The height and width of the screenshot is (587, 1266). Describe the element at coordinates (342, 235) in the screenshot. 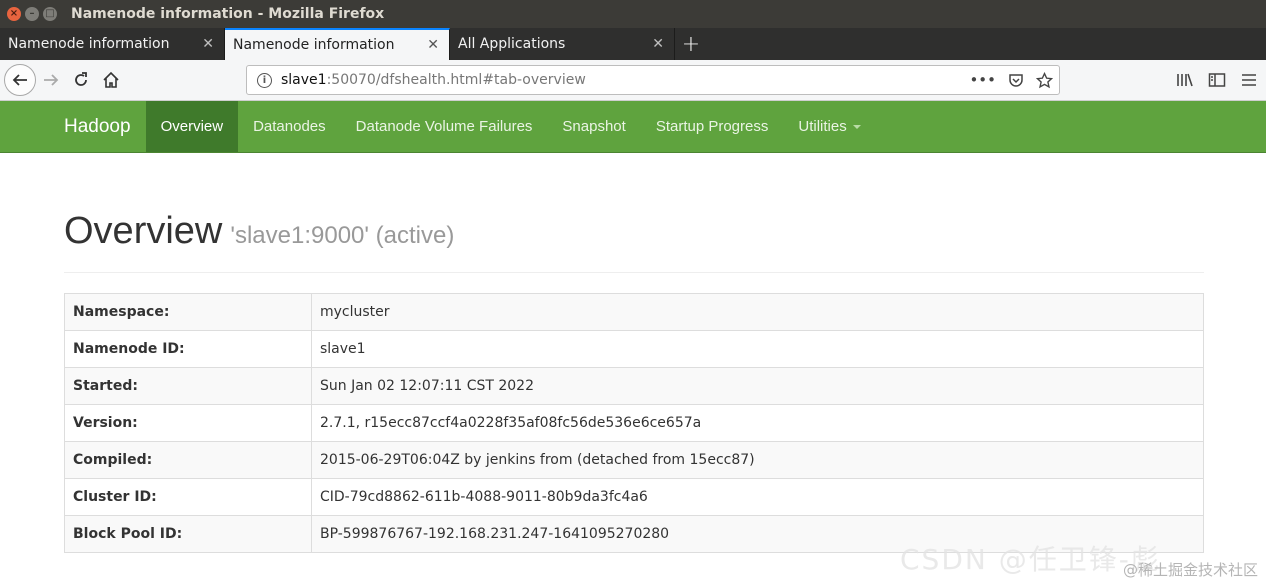

I see `page-subtitle: 'slave1:9000' (active)` at that location.